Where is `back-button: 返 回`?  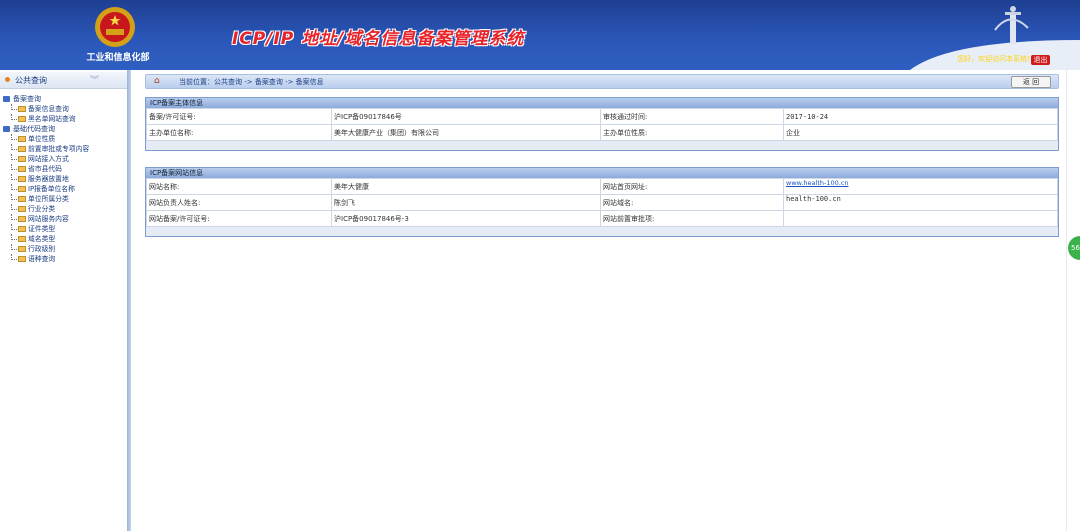 back-button: 返 回 is located at coordinates (1031, 82).